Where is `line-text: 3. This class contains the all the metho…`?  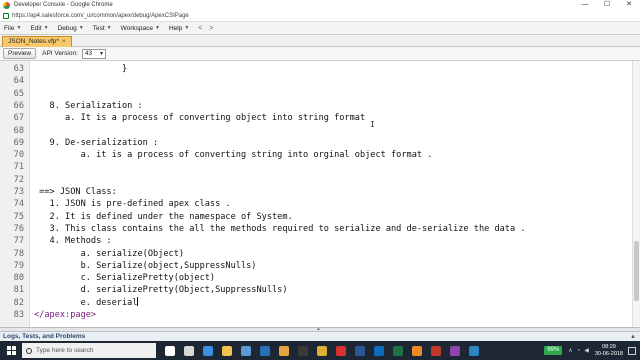
line-text: 3. This class contains the all the metho… is located at coordinates (280, 228).